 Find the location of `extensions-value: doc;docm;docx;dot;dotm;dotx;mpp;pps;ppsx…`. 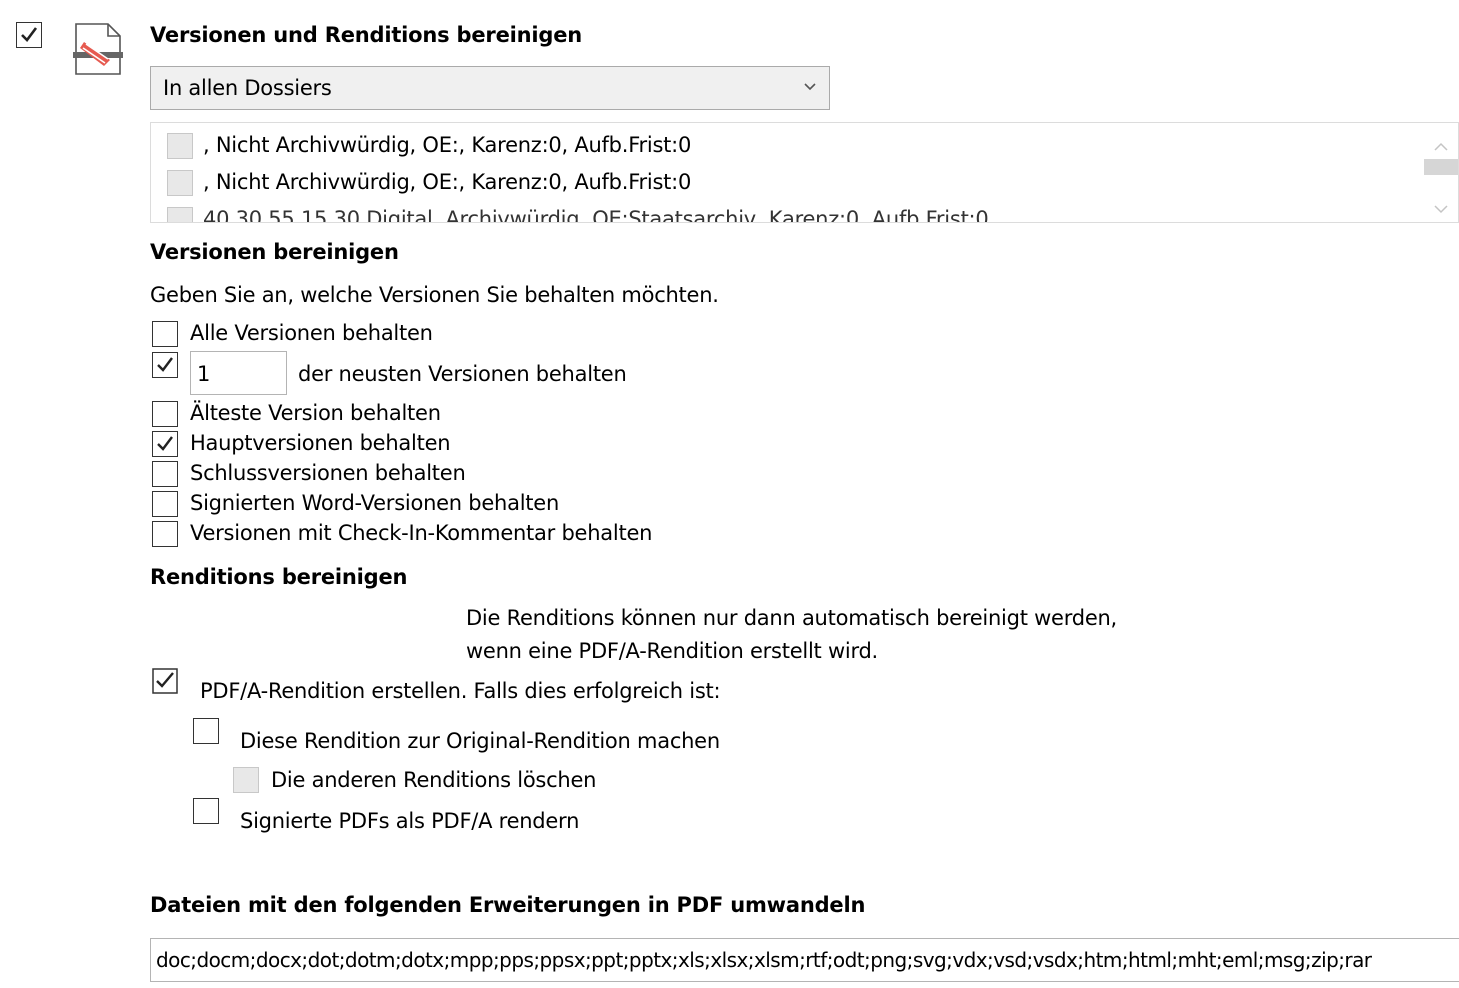

extensions-value: doc;docm;docx;dot;dotm;dotx;mpp;pps;ppsx… is located at coordinates (764, 960).